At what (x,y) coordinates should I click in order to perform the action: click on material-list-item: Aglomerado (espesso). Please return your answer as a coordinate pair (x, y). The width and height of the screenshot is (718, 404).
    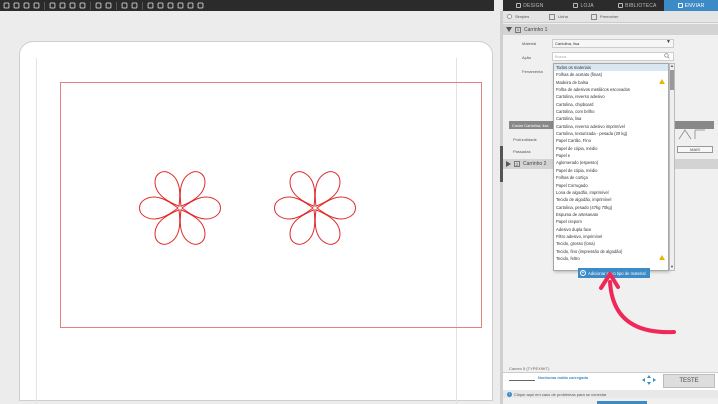
    Looking at the image, I should click on (611, 162).